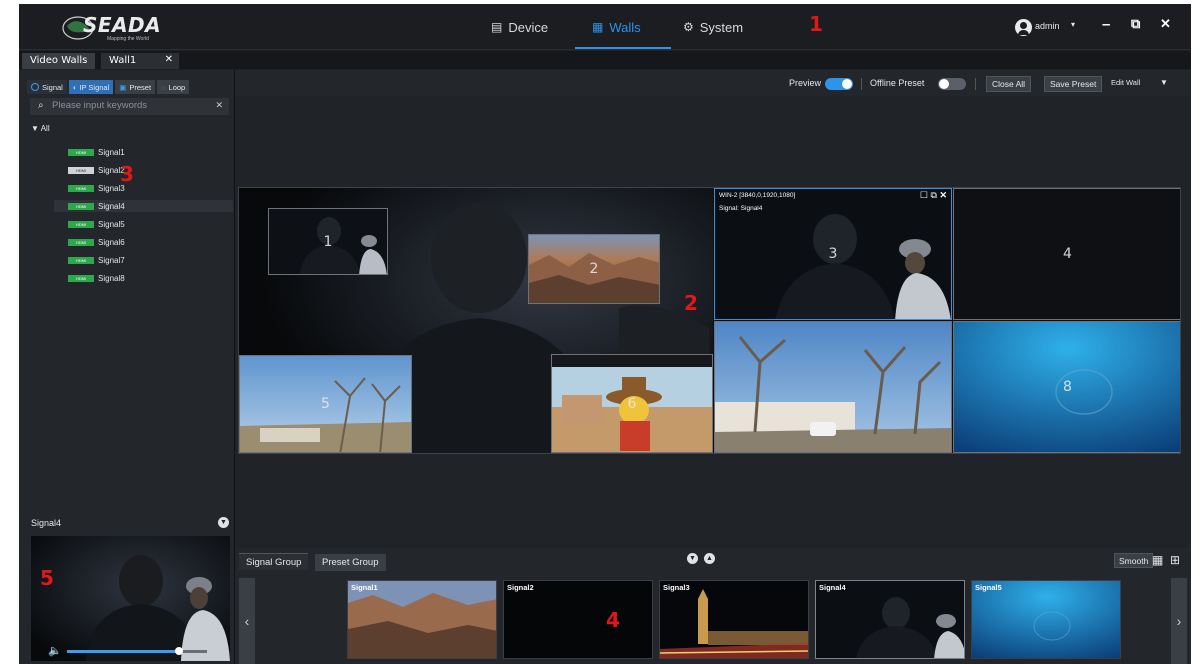  What do you see at coordinates (1073, 84) in the screenshot?
I see `save-preset-button: Save Preset` at bounding box center [1073, 84].